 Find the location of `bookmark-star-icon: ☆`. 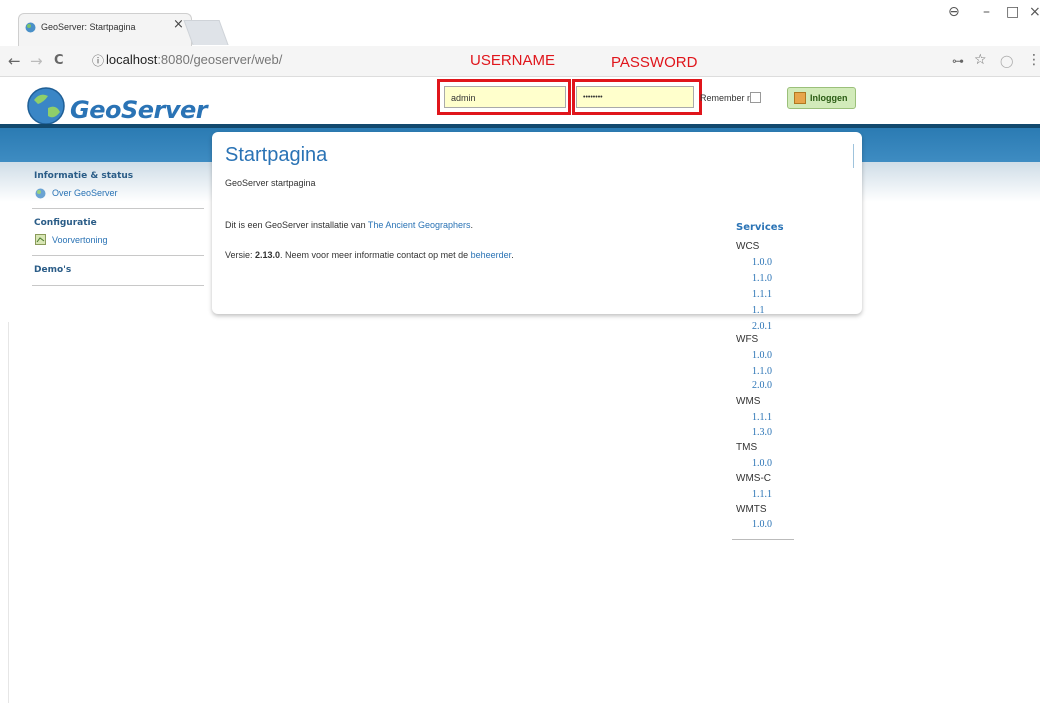

bookmark-star-icon: ☆ is located at coordinates (980, 60).